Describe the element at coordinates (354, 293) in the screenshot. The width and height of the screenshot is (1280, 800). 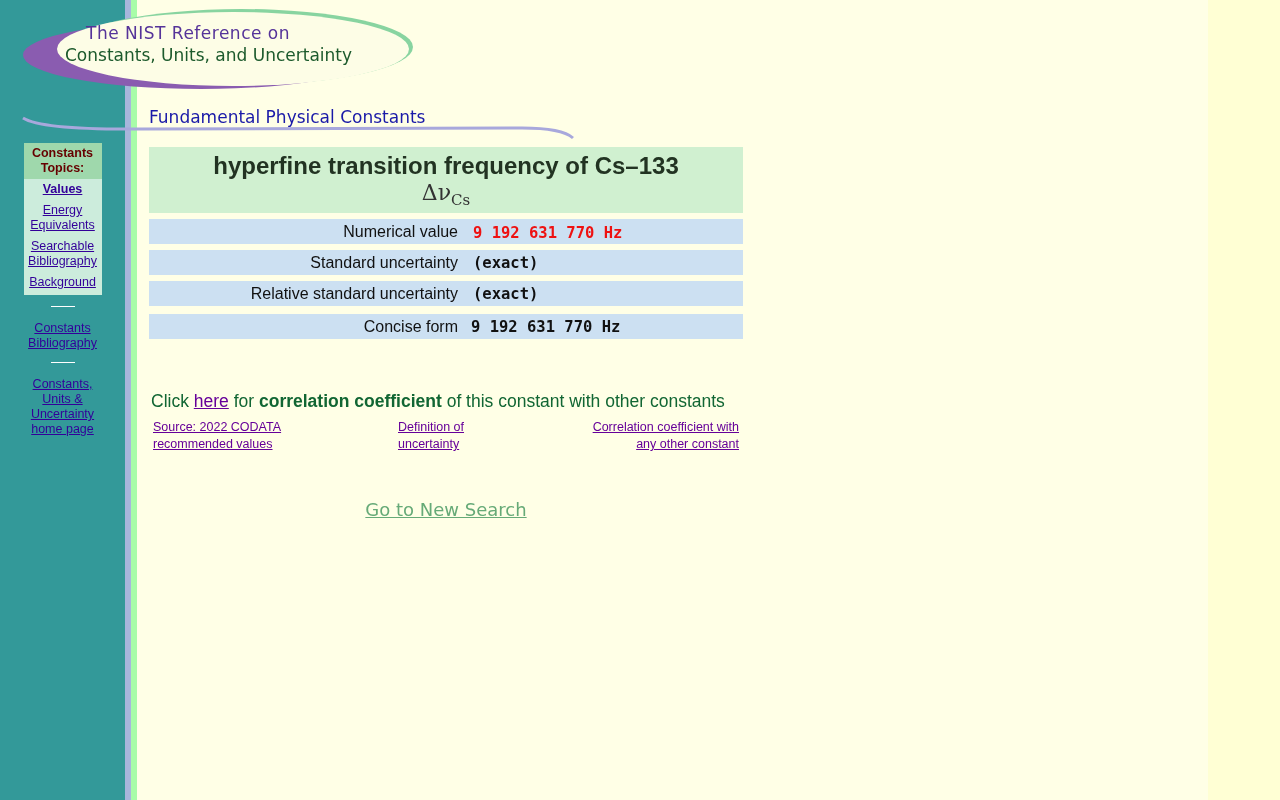
I see `row-label: Relative standard uncertainty` at that location.